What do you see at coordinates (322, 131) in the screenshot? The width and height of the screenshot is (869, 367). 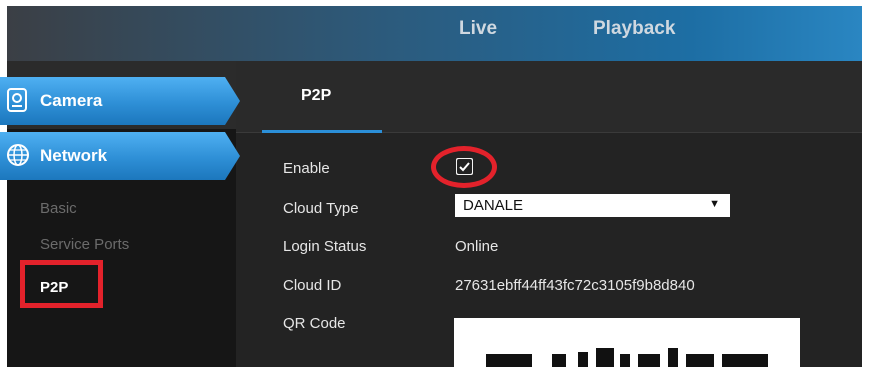 I see `tab-active-underline` at bounding box center [322, 131].